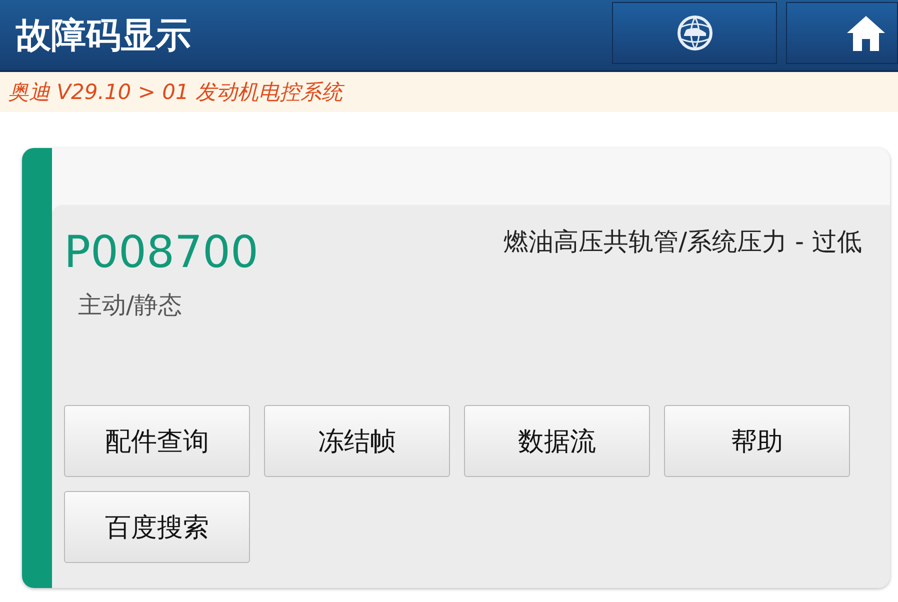 The image size is (898, 602). I want to click on fault-code: P008700, so click(161, 253).